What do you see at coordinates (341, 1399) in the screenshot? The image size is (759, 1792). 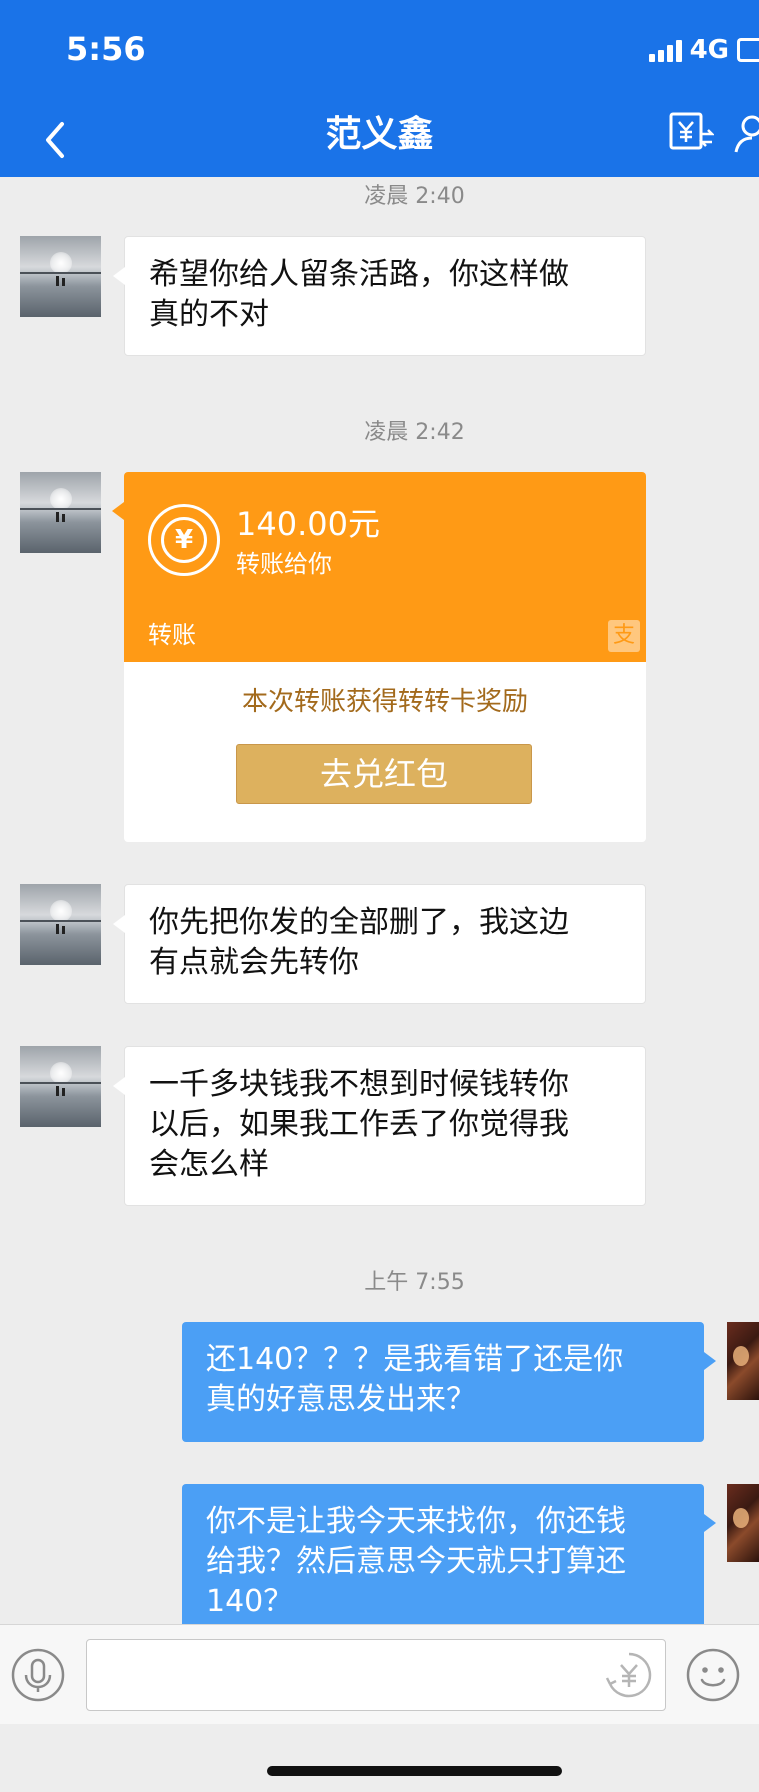 I see `message-line: 真的好意思发出来？` at bounding box center [341, 1399].